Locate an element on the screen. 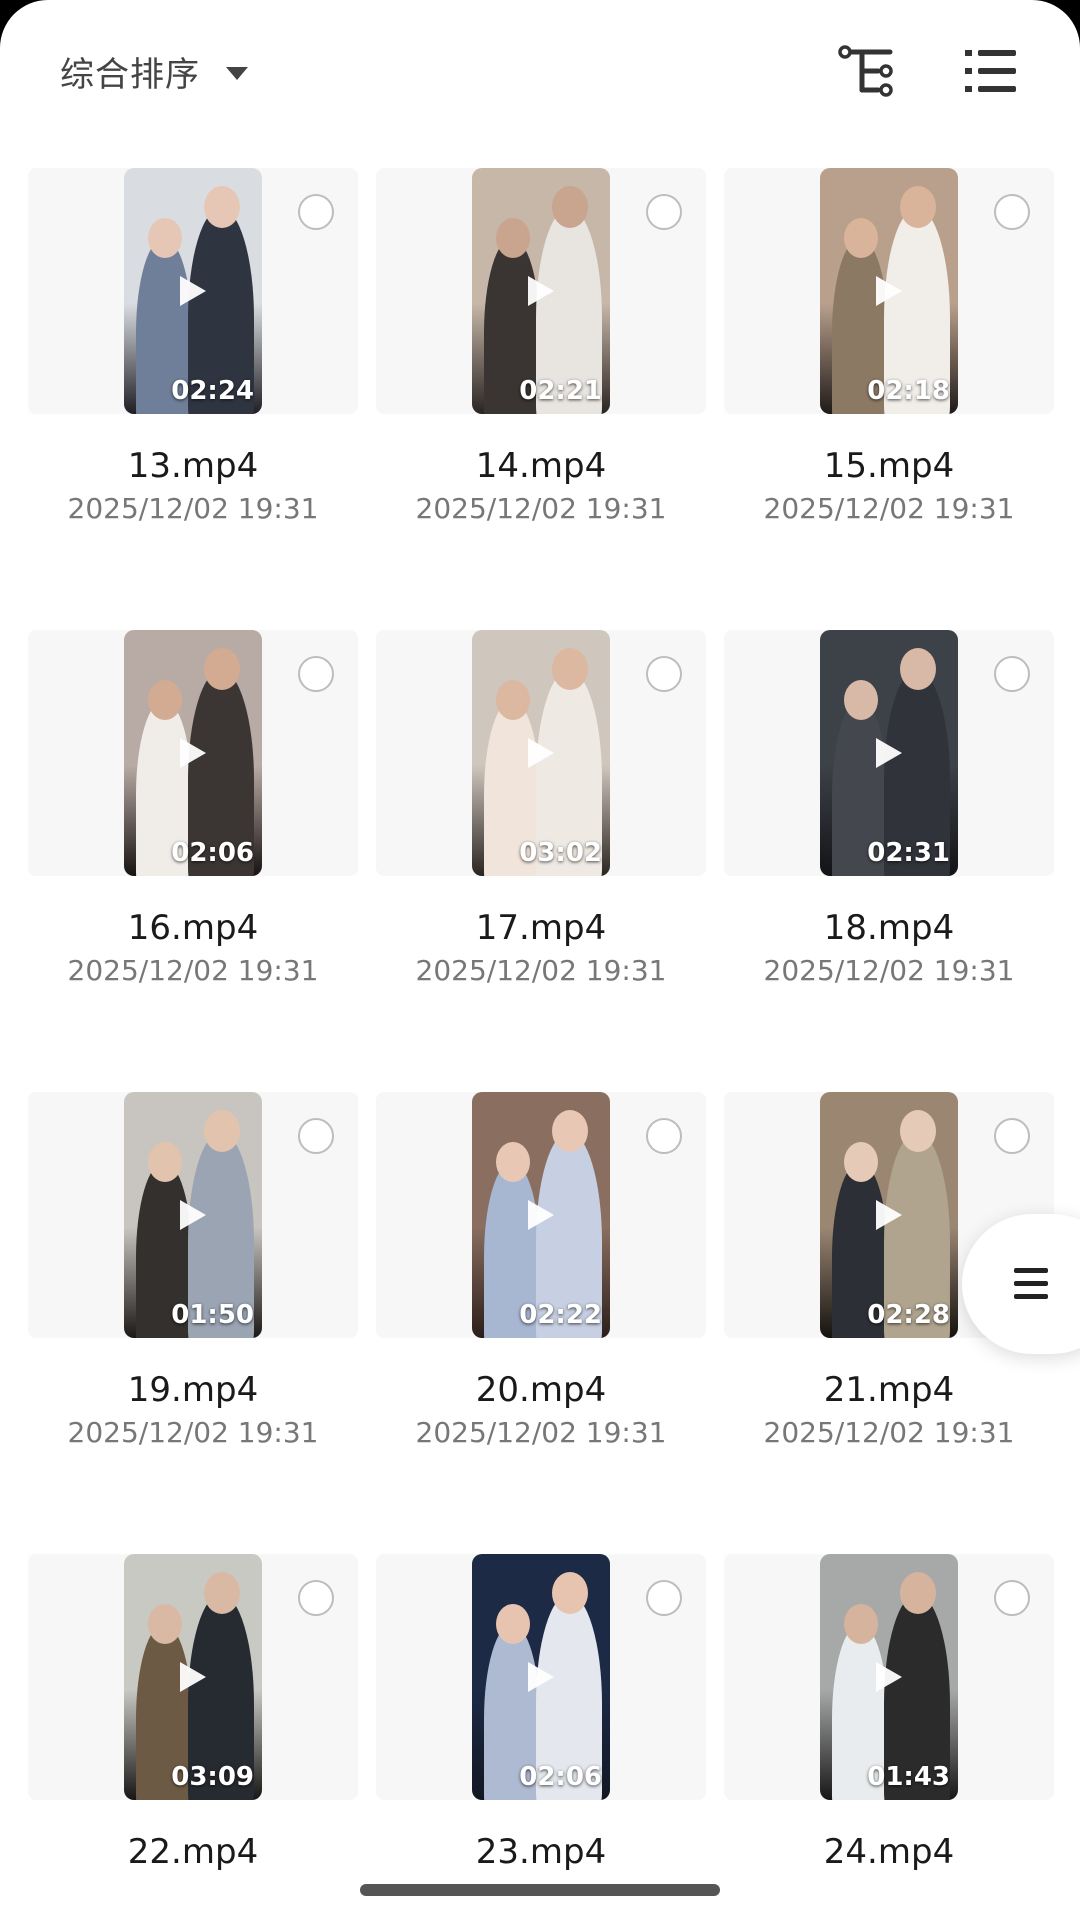 The height and width of the screenshot is (1922, 1080). menu-icon is located at coordinates (1031, 1283).